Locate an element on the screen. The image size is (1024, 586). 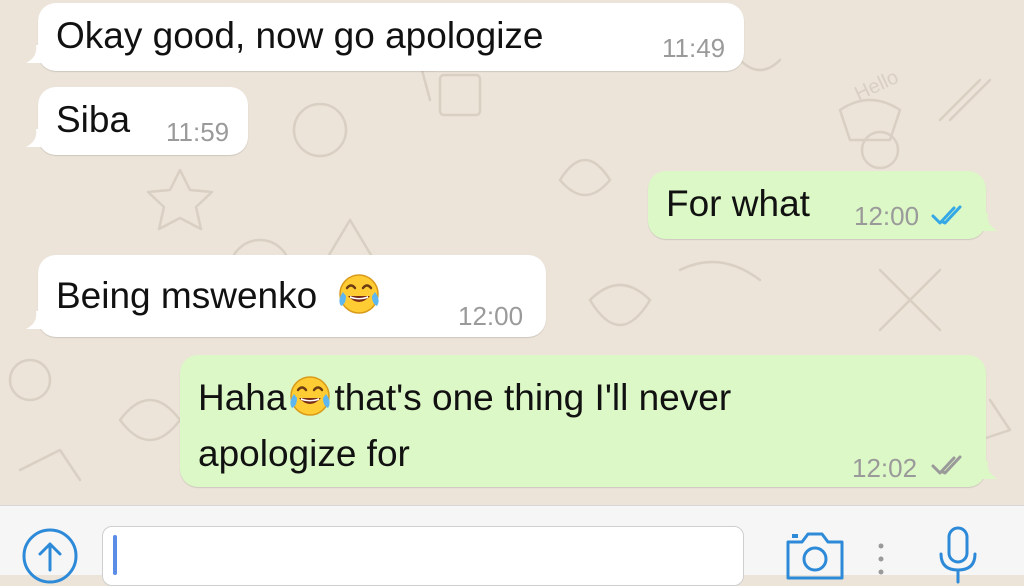
message-text-line-1: Haha that's one thing I'll never is located at coordinates (464, 398).